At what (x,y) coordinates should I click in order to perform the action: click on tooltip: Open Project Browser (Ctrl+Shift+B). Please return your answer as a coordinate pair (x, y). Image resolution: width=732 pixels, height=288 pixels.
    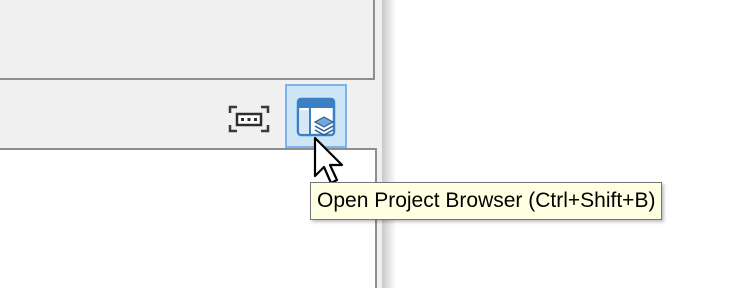
    Looking at the image, I should click on (486, 201).